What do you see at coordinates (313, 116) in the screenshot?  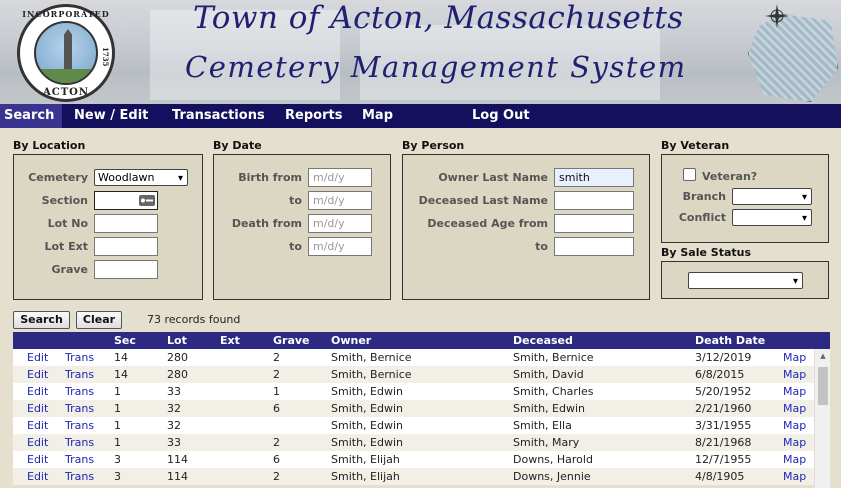 I see `nav-reports: Reports` at bounding box center [313, 116].